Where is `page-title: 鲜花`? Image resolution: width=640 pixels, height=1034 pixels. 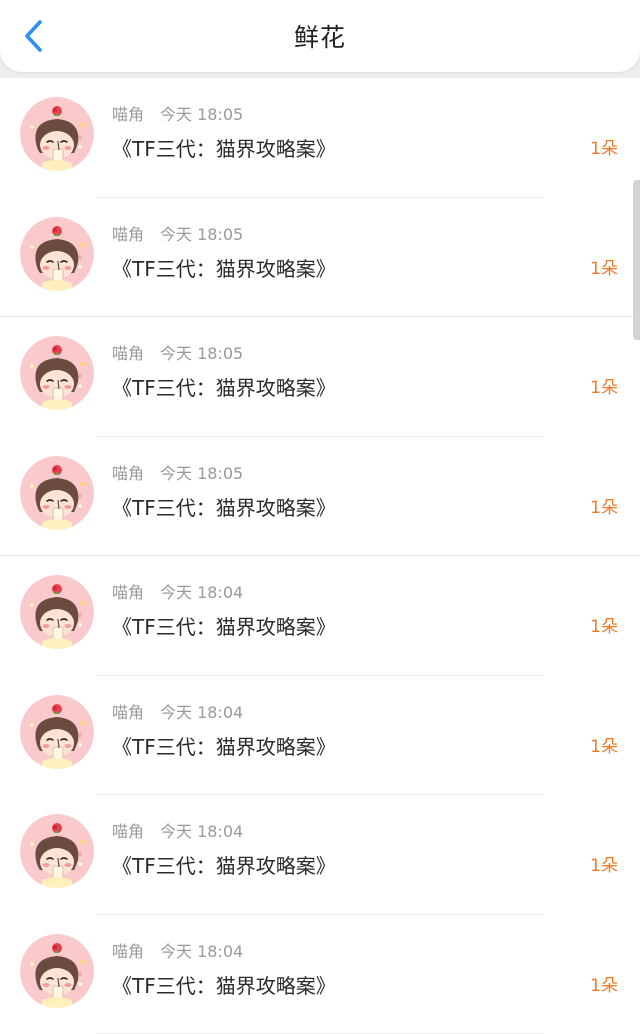
page-title: 鲜花 is located at coordinates (320, 38).